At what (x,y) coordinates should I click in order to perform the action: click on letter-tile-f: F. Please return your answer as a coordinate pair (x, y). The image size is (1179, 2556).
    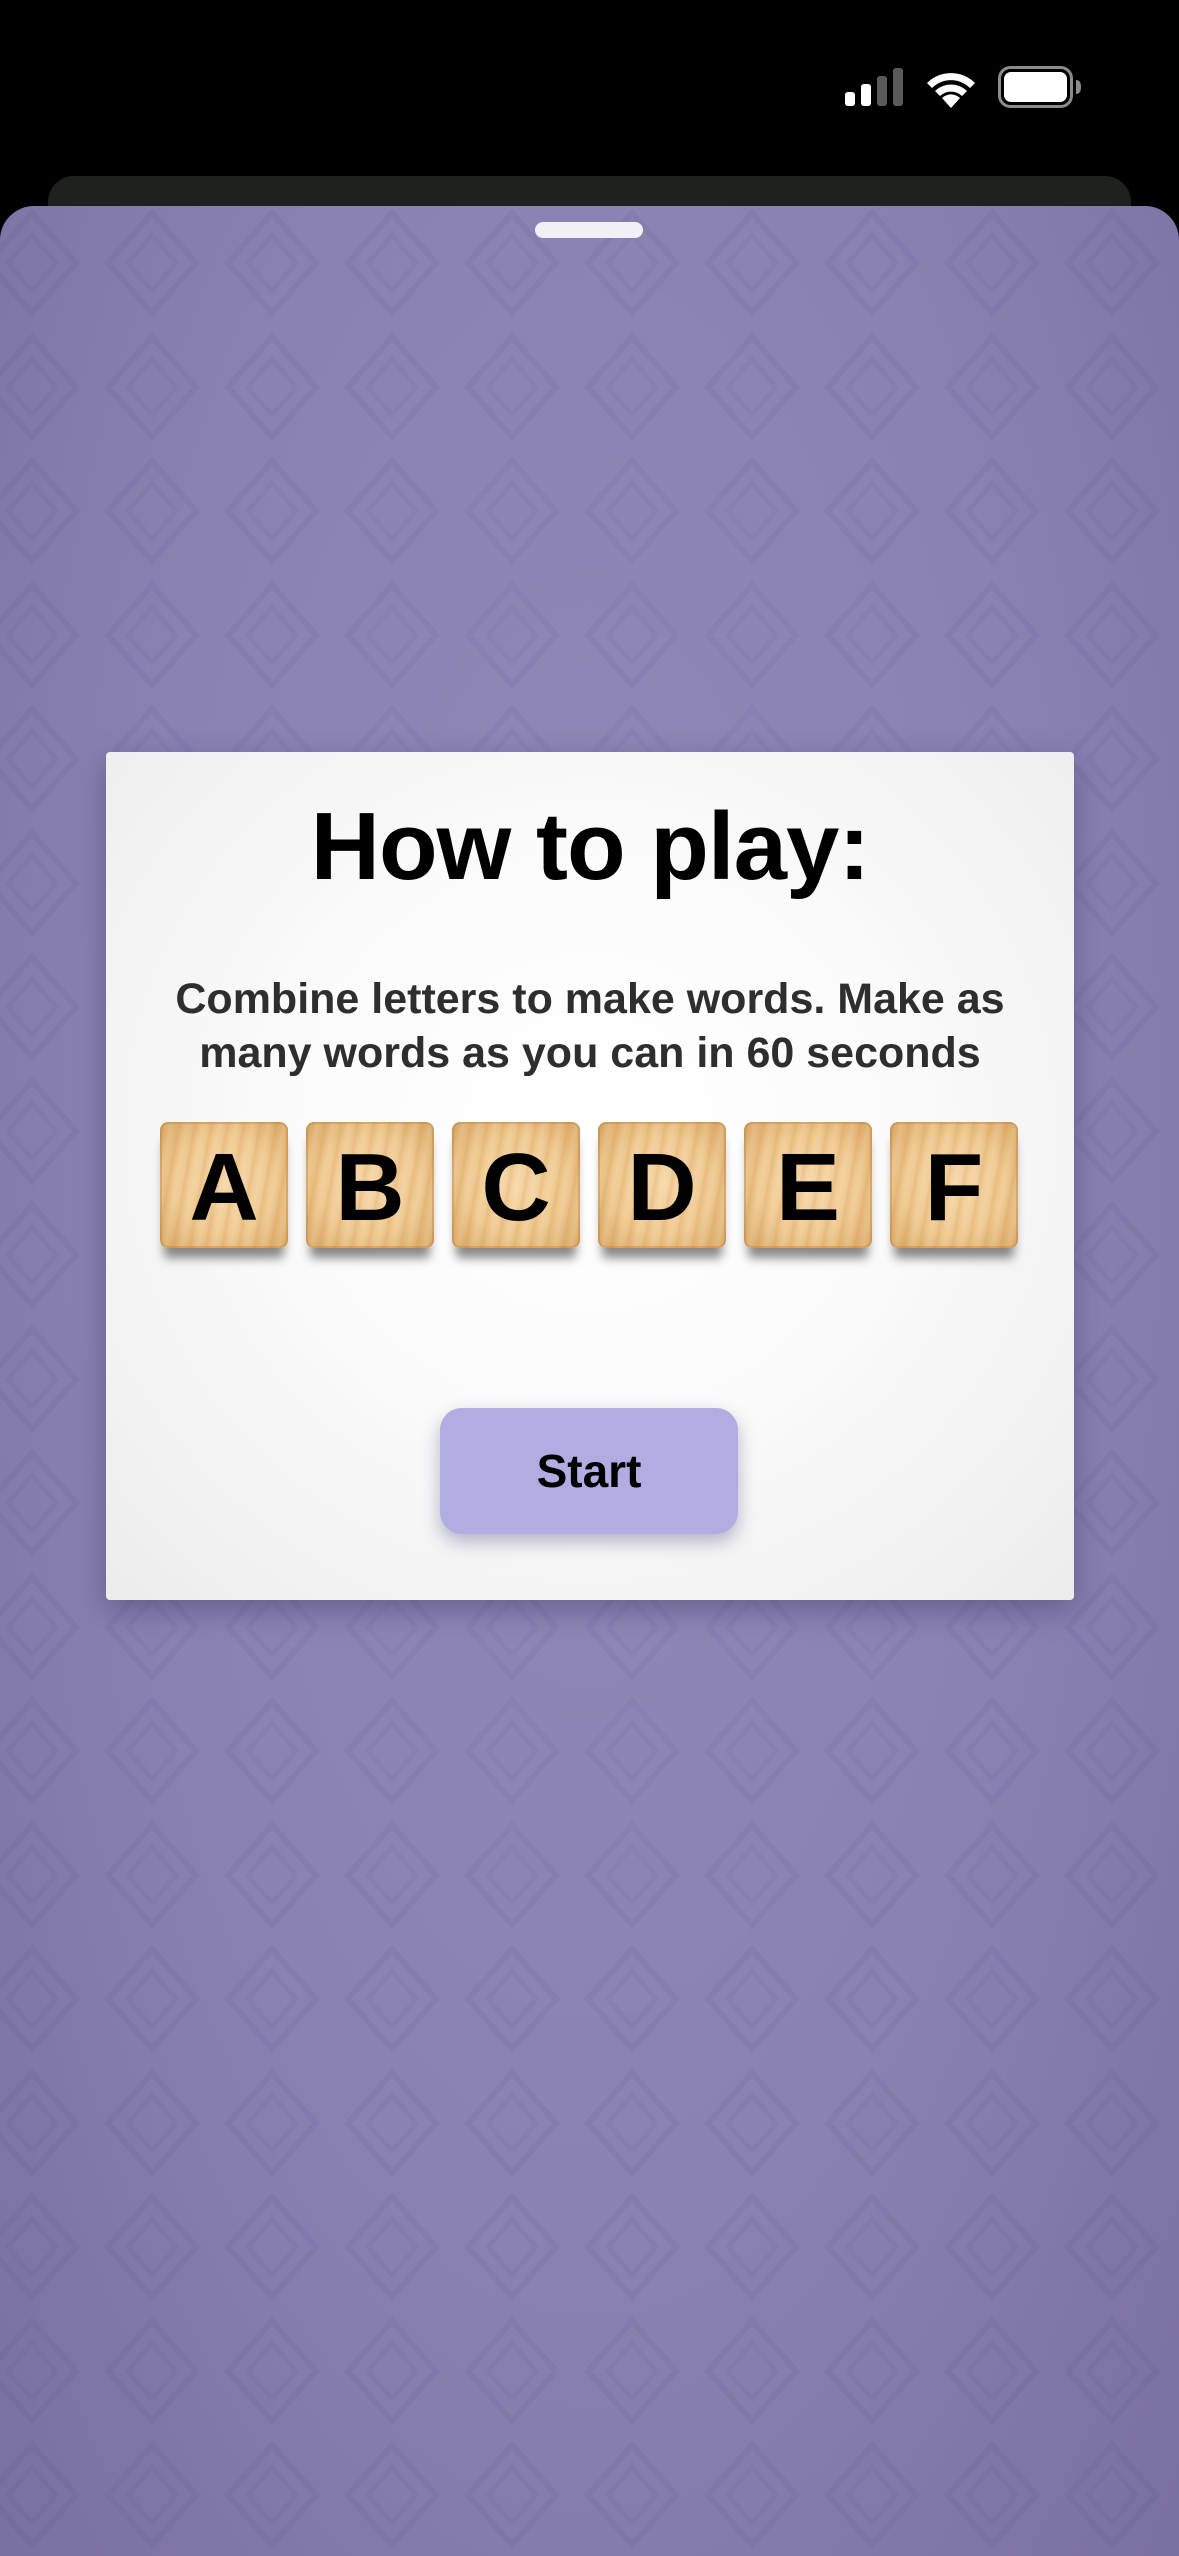
    Looking at the image, I should click on (954, 1185).